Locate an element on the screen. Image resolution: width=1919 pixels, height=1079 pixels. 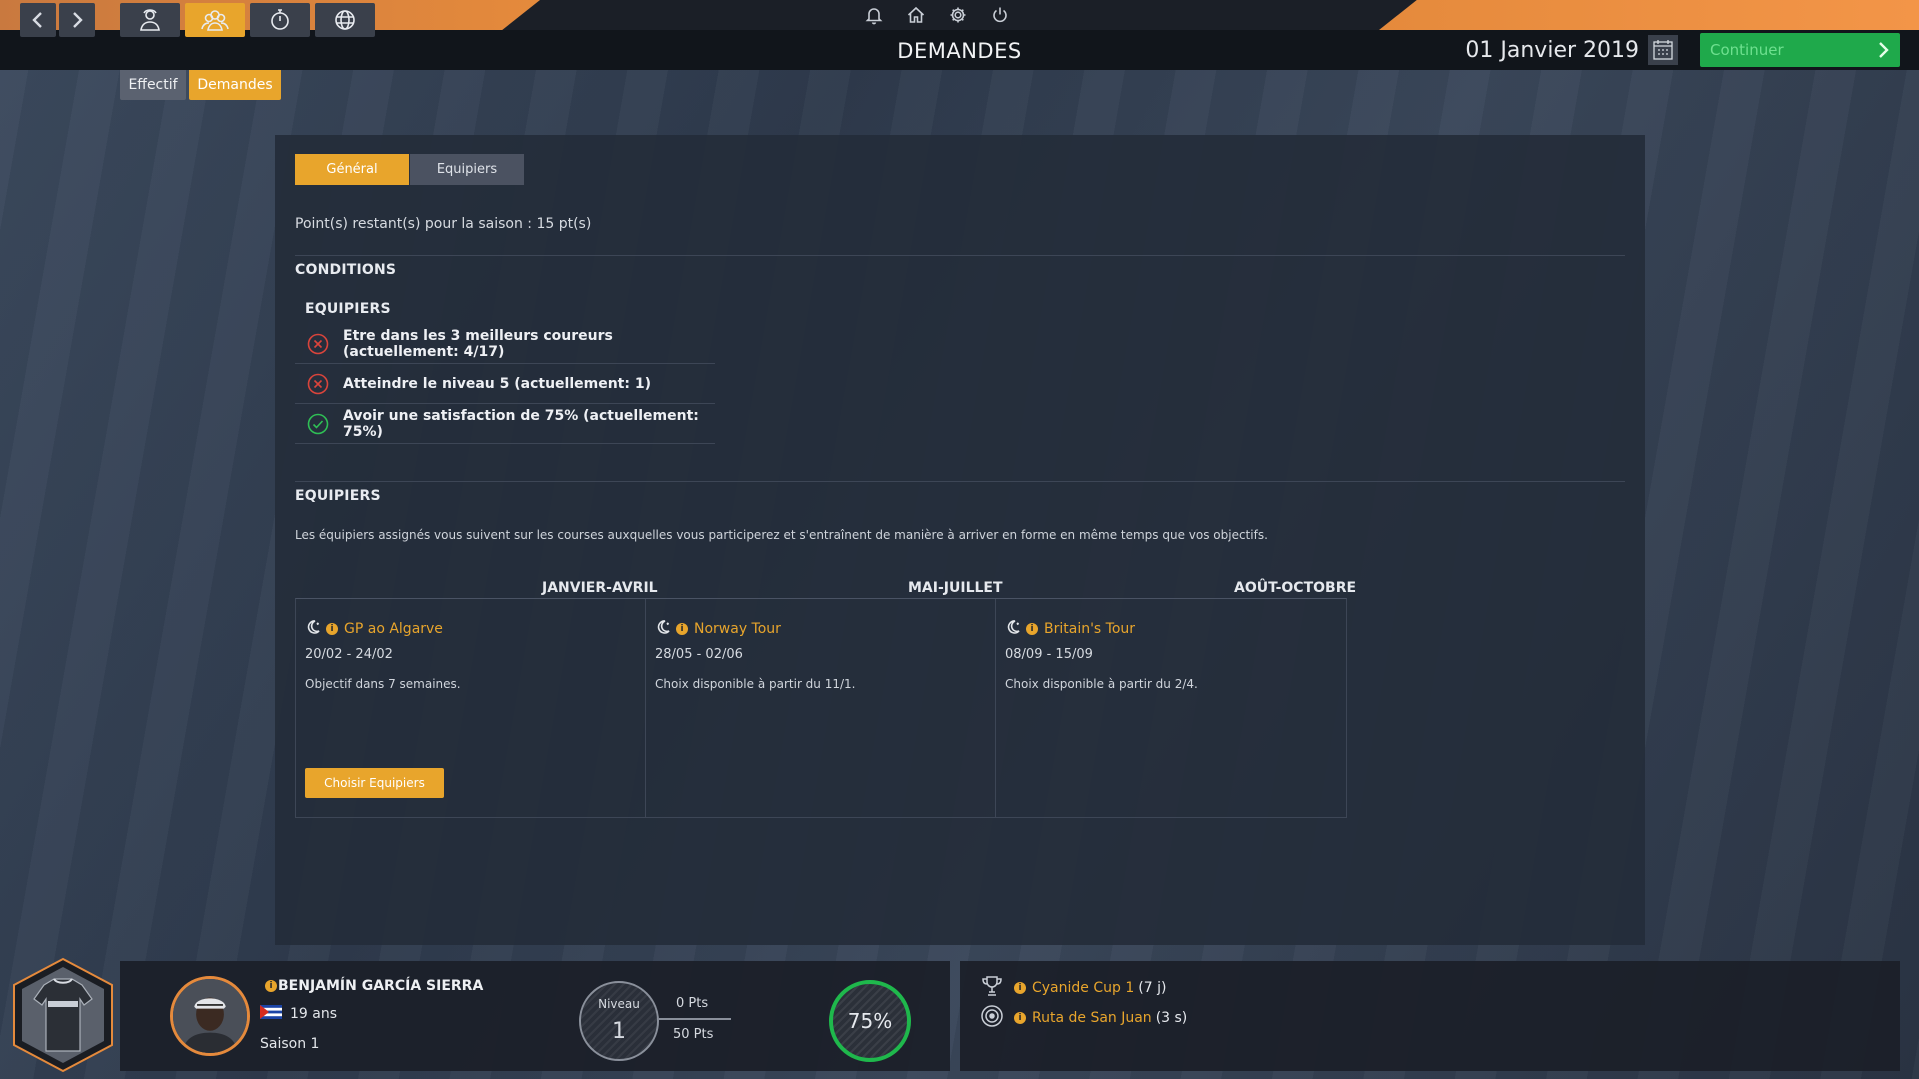
home-icon is located at coordinates (916, 15).